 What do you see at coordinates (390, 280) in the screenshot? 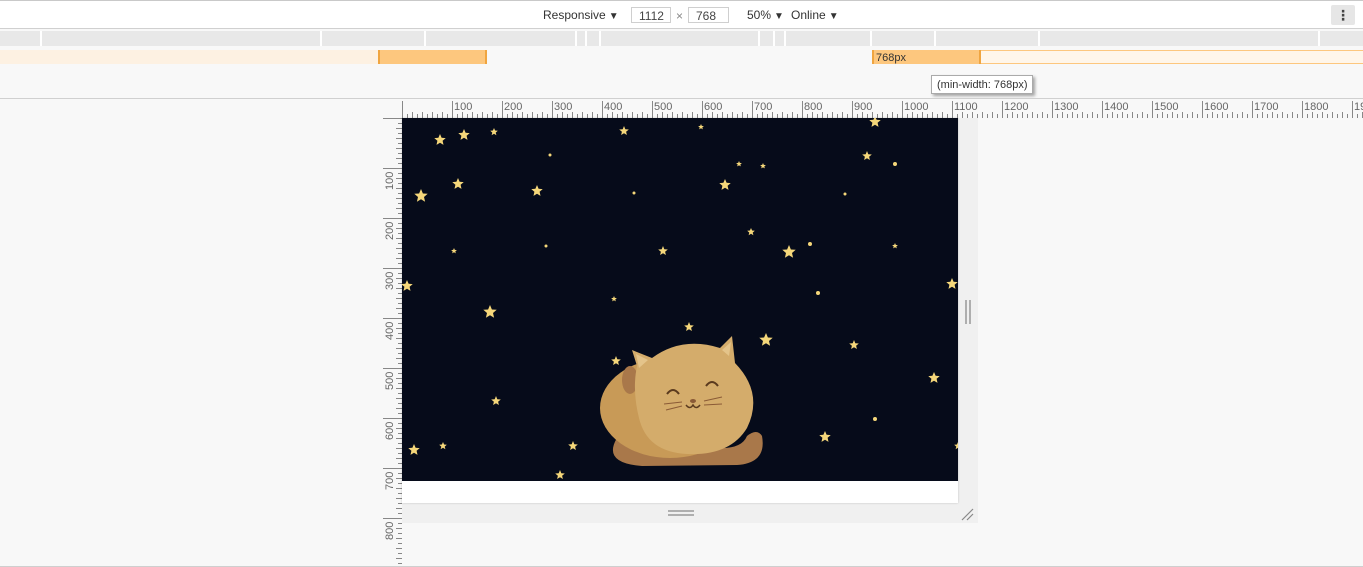
I see `ruler-label: 300` at bounding box center [390, 280].